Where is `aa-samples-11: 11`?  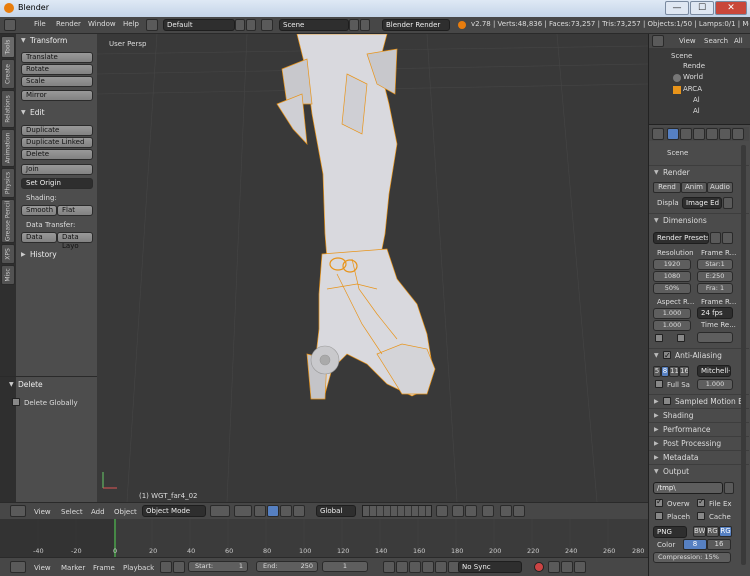 aa-samples-11: 11 is located at coordinates (674, 371).